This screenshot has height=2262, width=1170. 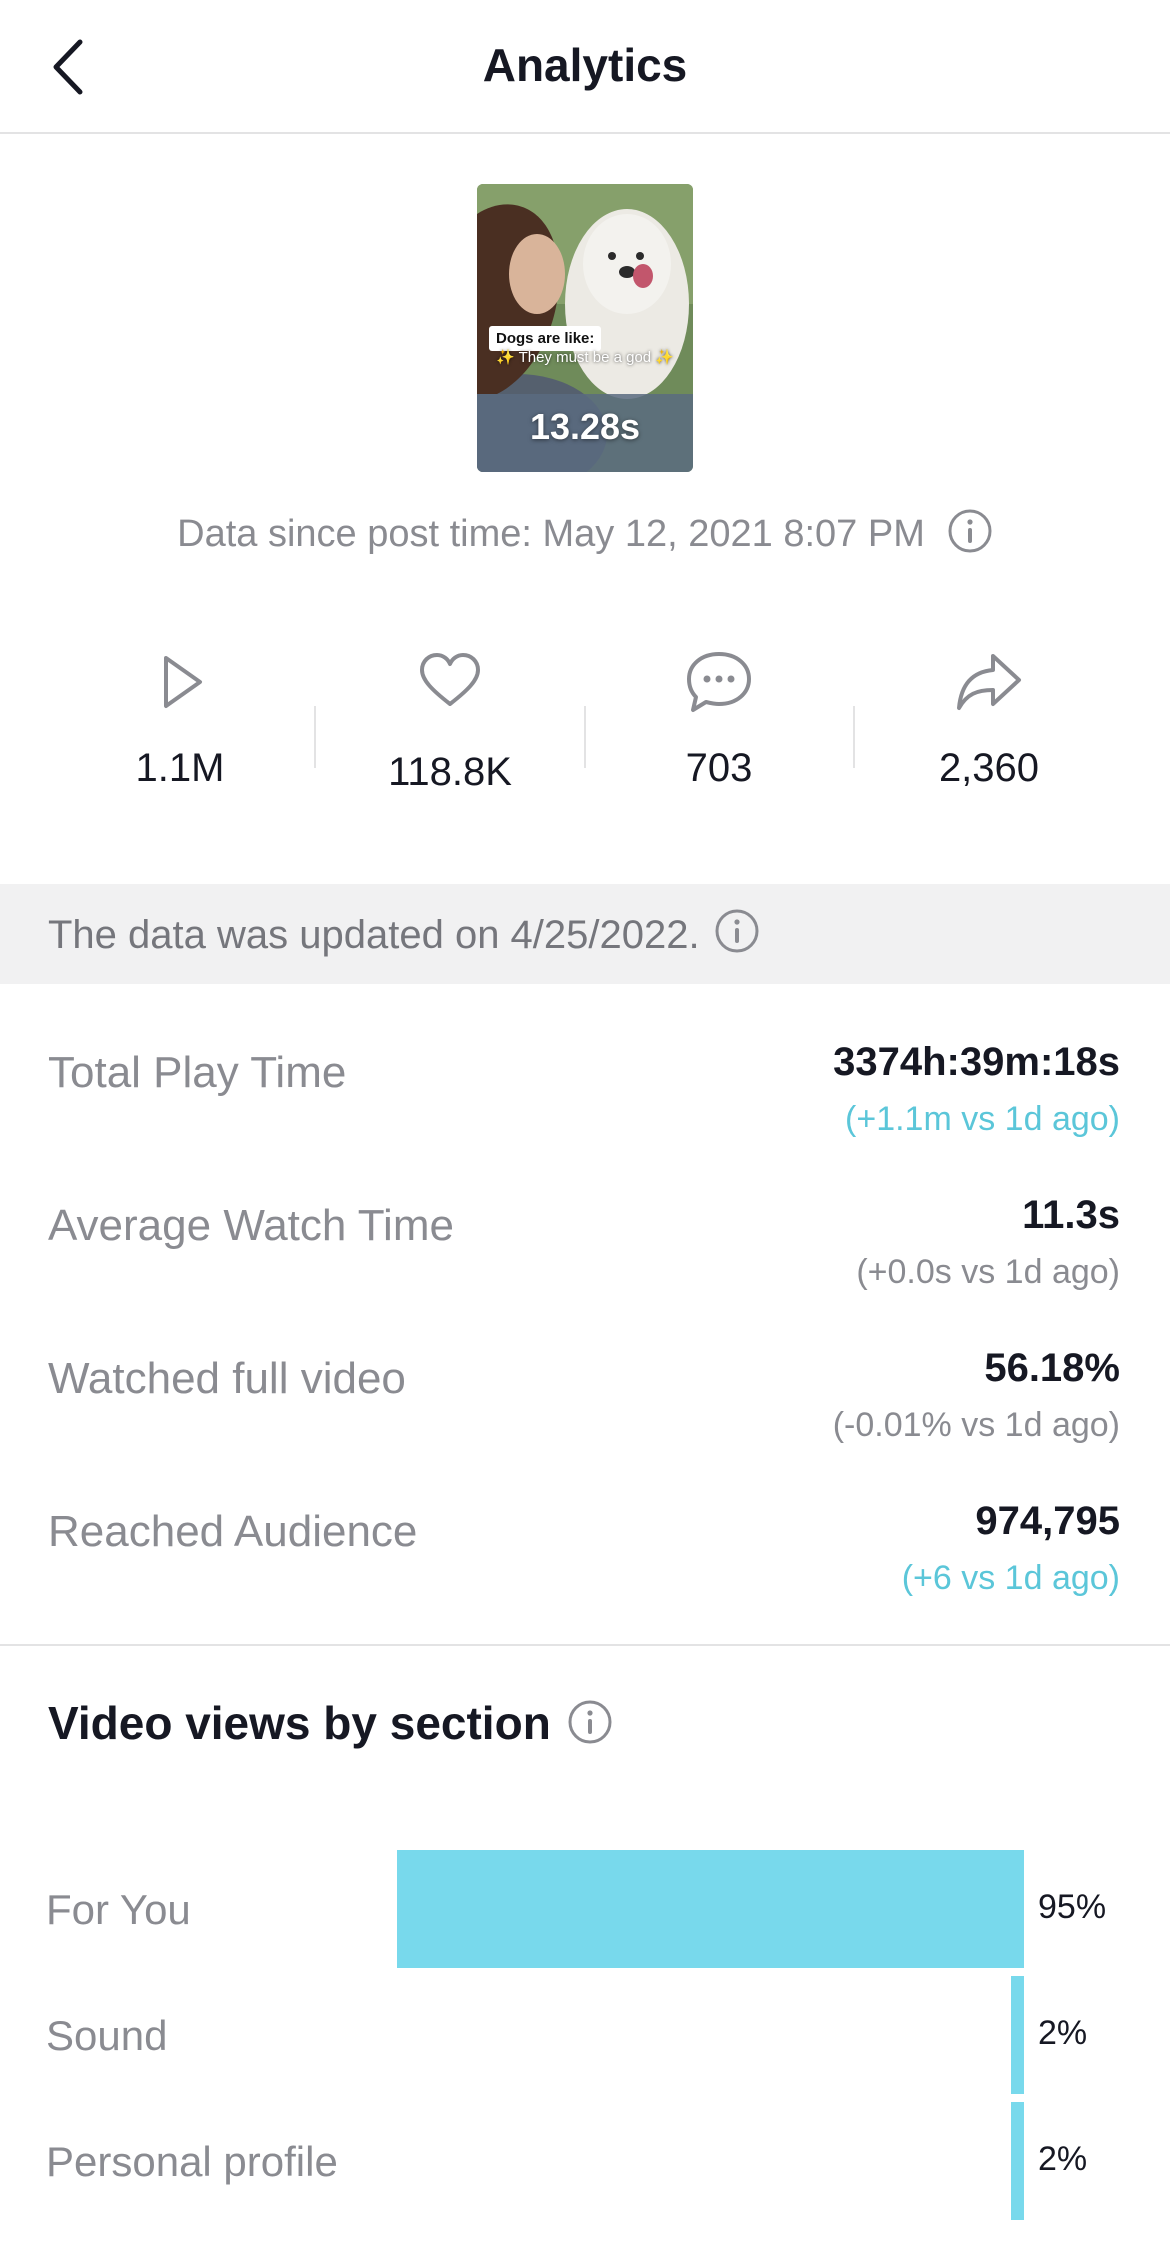 I want to click on play-icon, so click(x=183, y=682).